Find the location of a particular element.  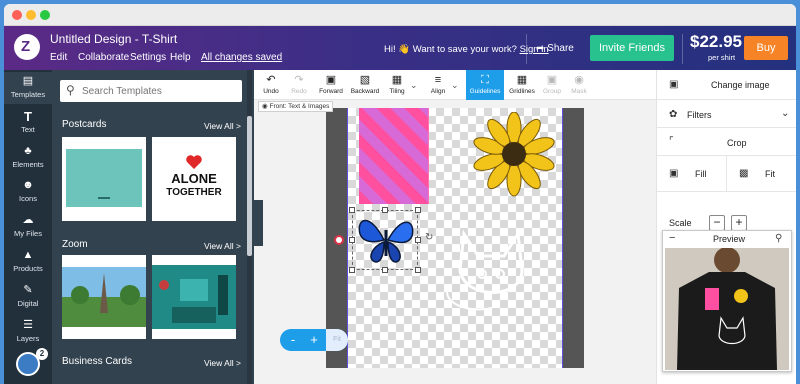

group-button: ▣ Group is located at coordinates (552, 85).